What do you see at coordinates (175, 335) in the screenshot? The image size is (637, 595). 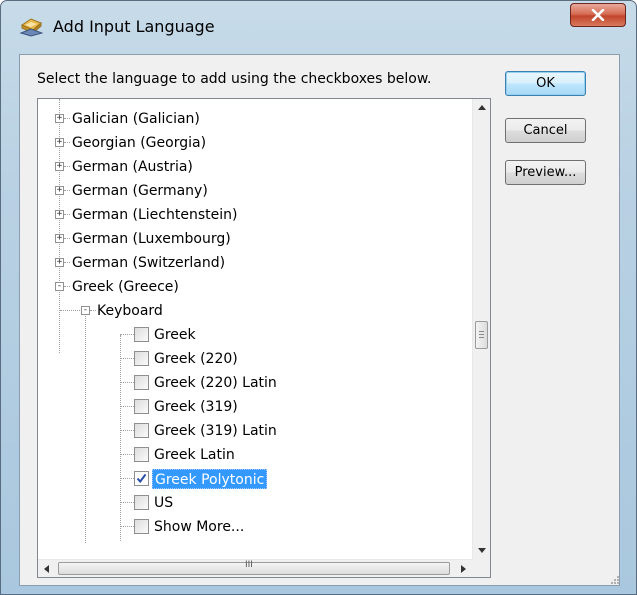 I see `layout-label: Greek` at bounding box center [175, 335].